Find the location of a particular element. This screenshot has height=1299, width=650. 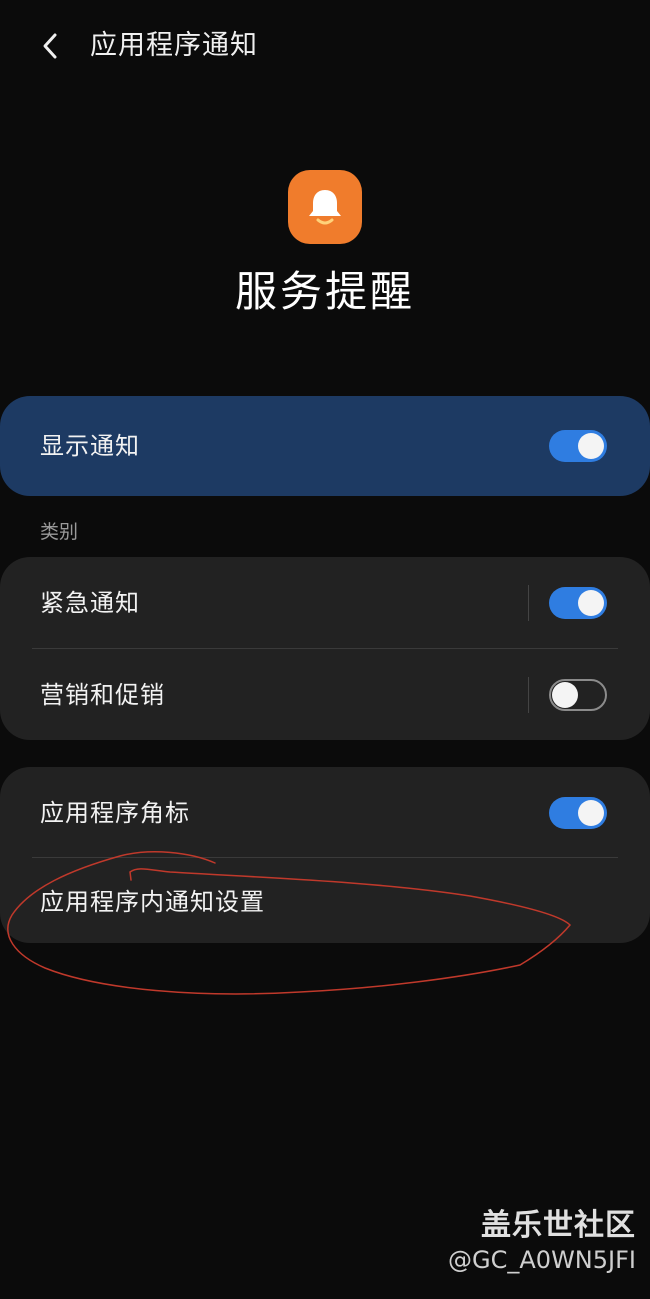

back-button is located at coordinates (50, 46).